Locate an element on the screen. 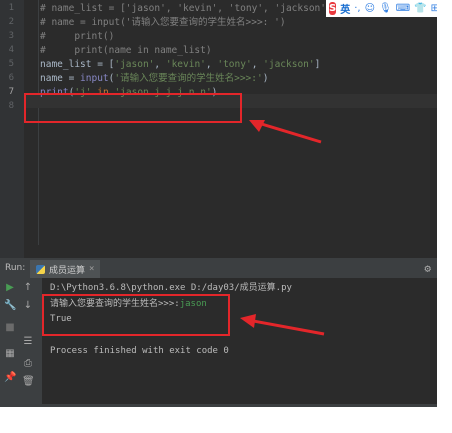 The width and height of the screenshot is (452, 433). code-line: # print(name in name_list) is located at coordinates (126, 51).